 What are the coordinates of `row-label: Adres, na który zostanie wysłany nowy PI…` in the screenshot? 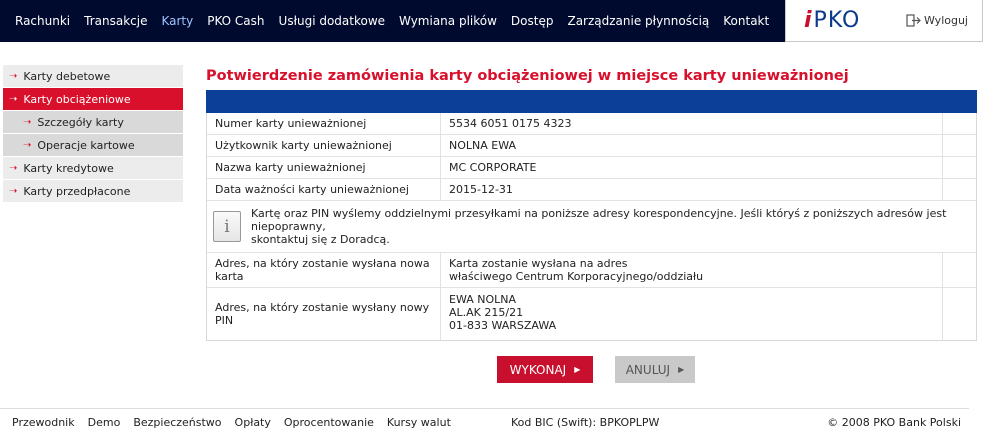 It's located at (324, 314).